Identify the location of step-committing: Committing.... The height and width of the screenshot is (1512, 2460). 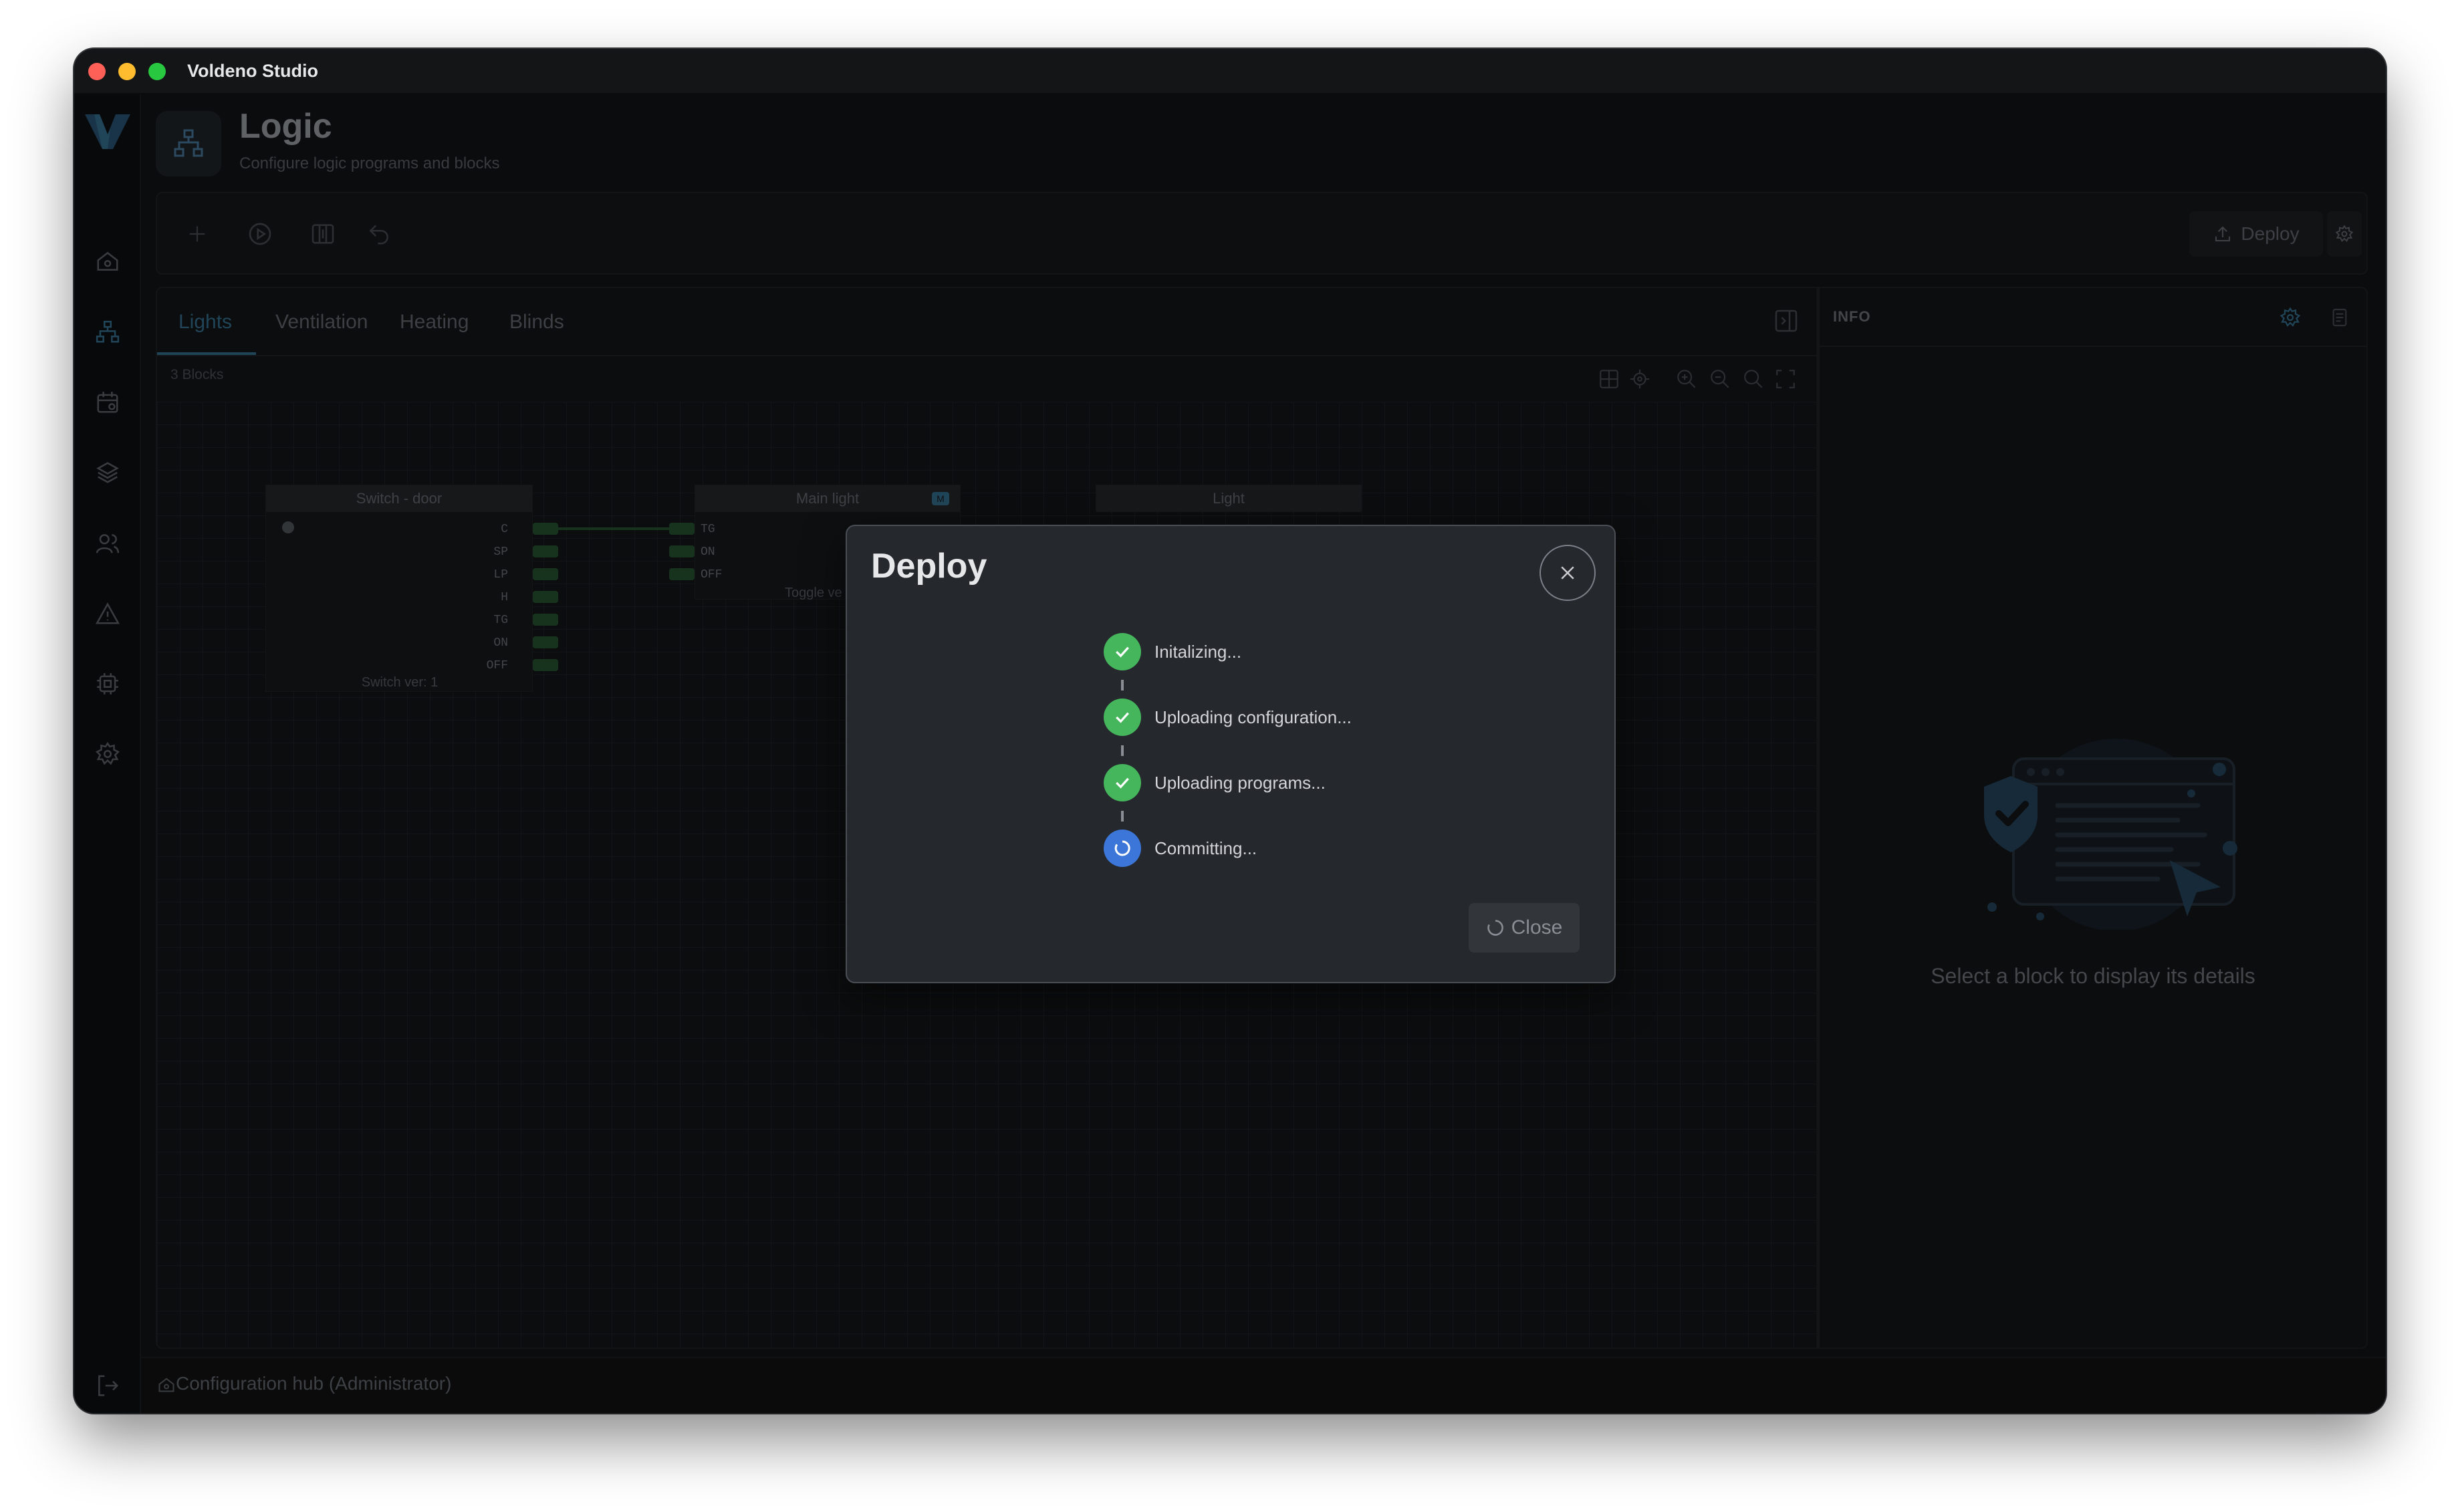
(1180, 849).